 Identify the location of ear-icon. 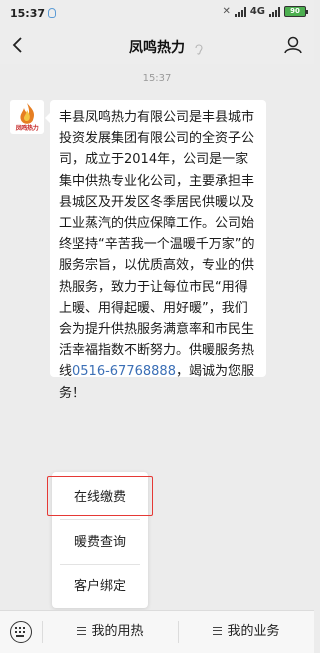
(199, 47).